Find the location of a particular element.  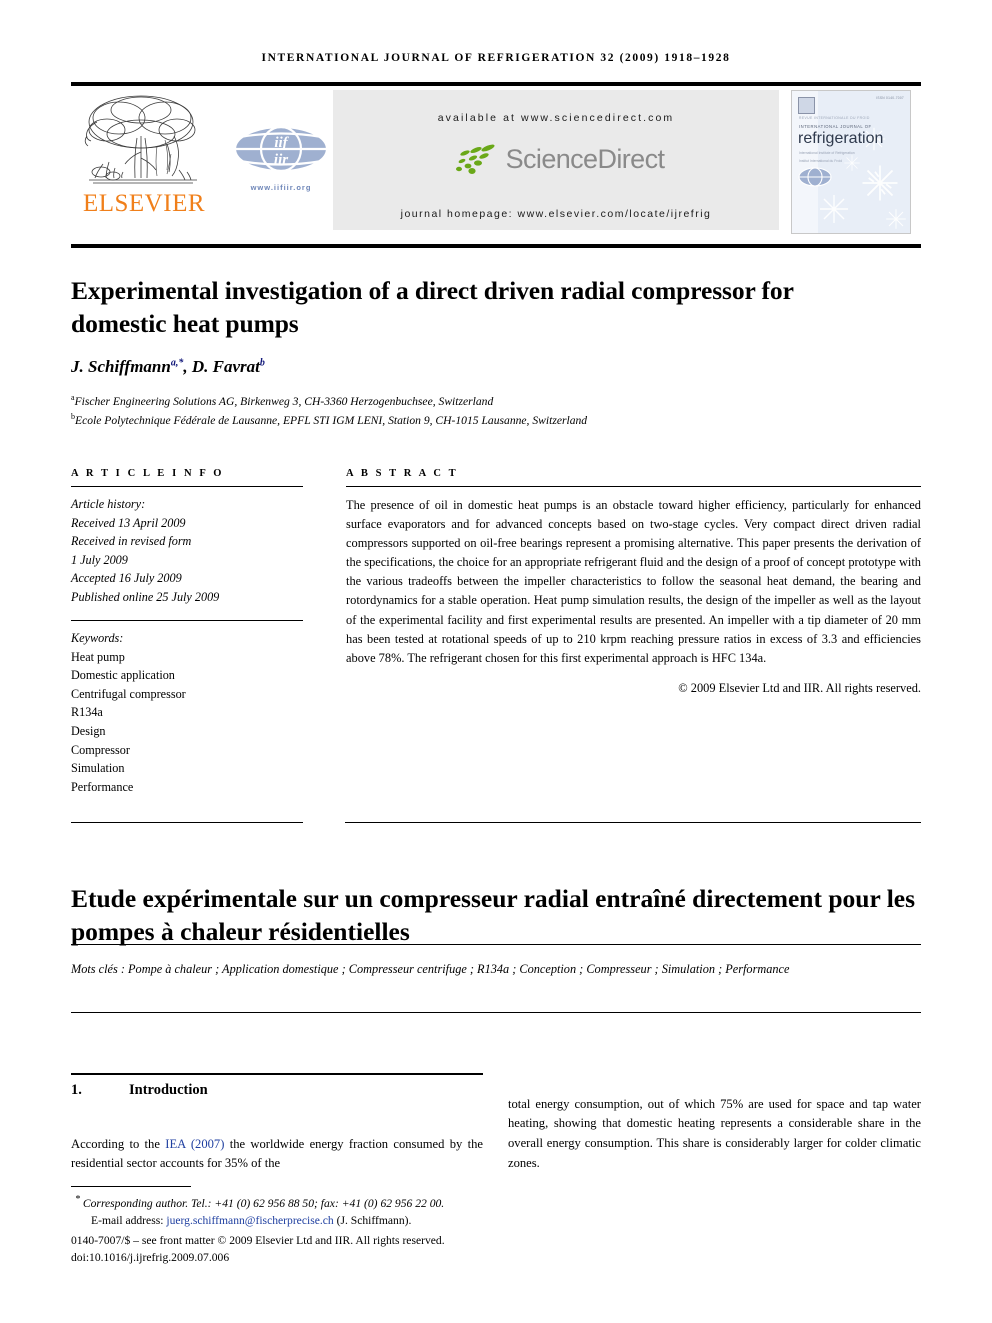

history-item: Accepted 16 July 2009 is located at coordinates (126, 578).